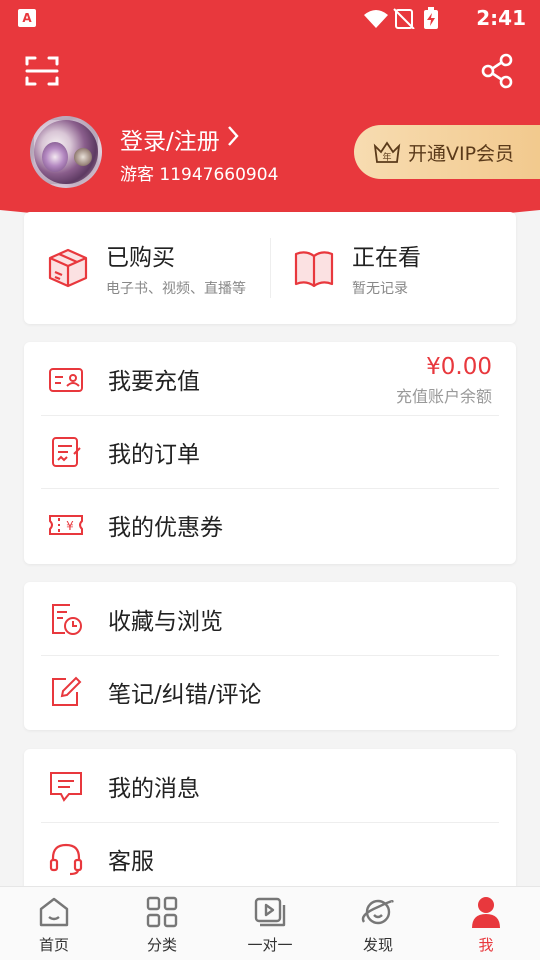 This screenshot has width=540, height=960. I want to click on box-icon, so click(68, 268).